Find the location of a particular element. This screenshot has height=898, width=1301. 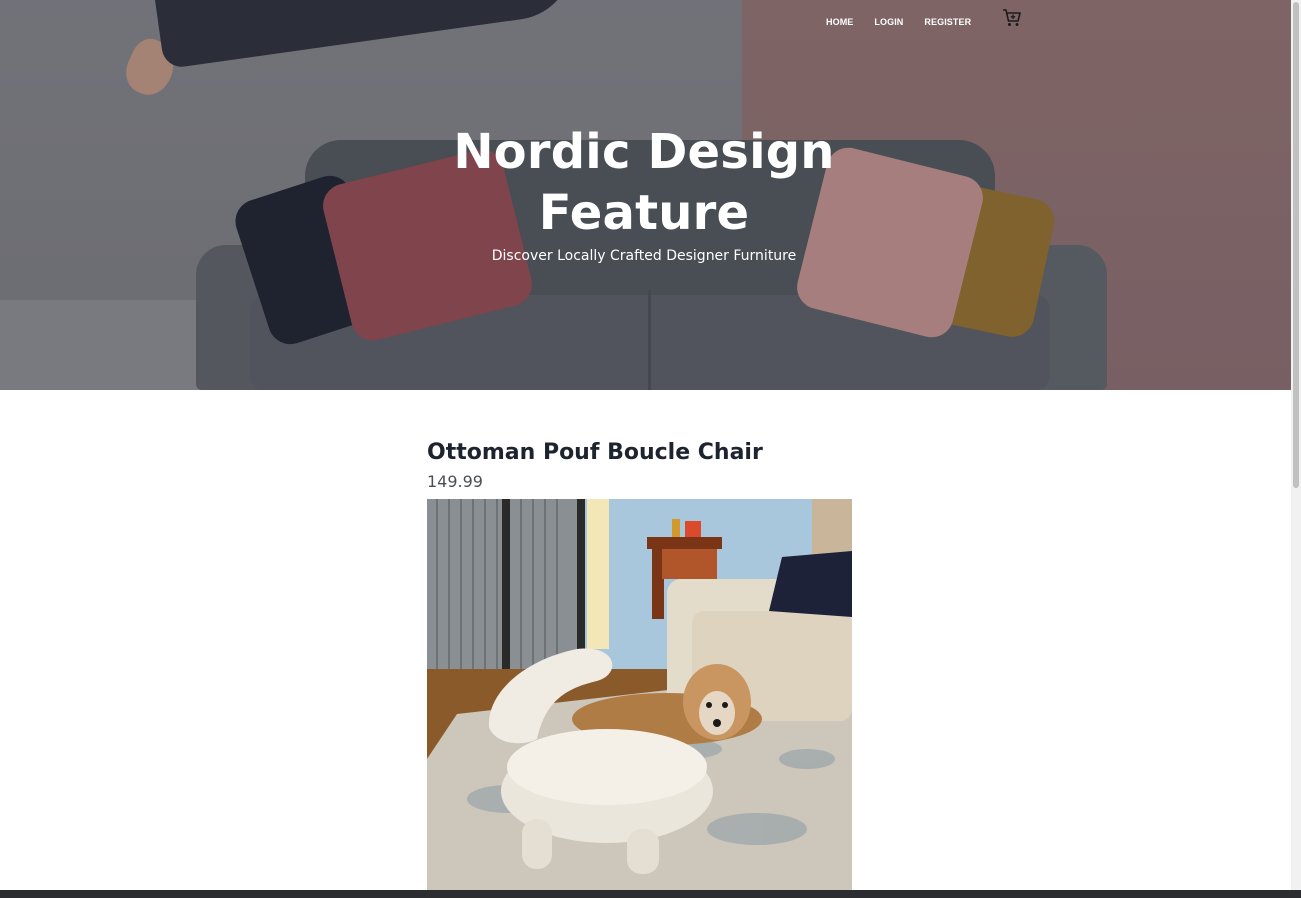

product-price: 149.99 is located at coordinates (455, 481).